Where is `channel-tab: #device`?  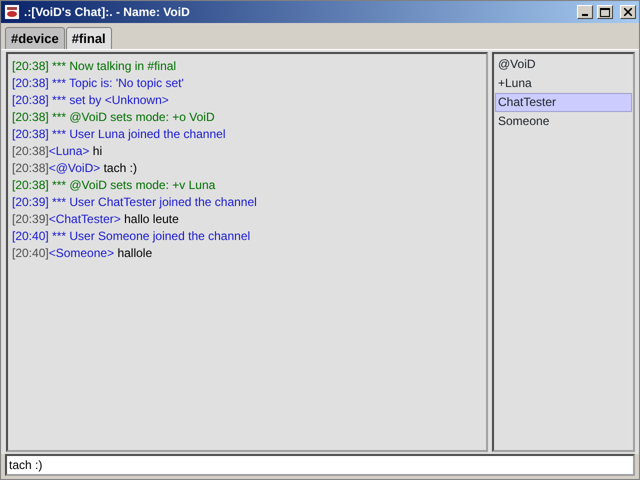
channel-tab: #device is located at coordinates (35, 37).